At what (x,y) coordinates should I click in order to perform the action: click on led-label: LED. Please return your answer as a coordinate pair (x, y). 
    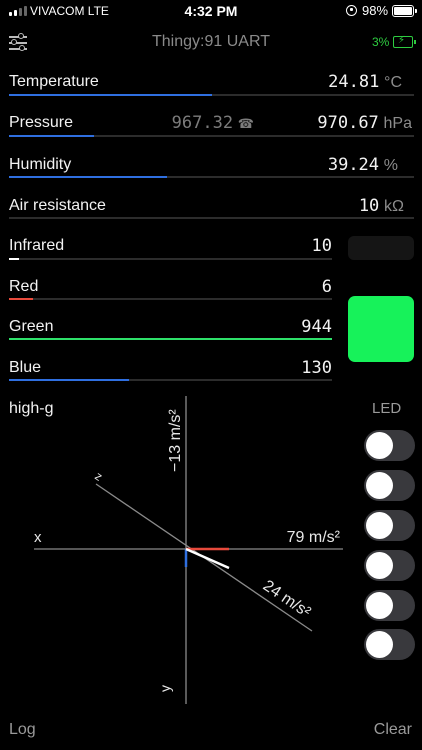
    Looking at the image, I should click on (387, 408).